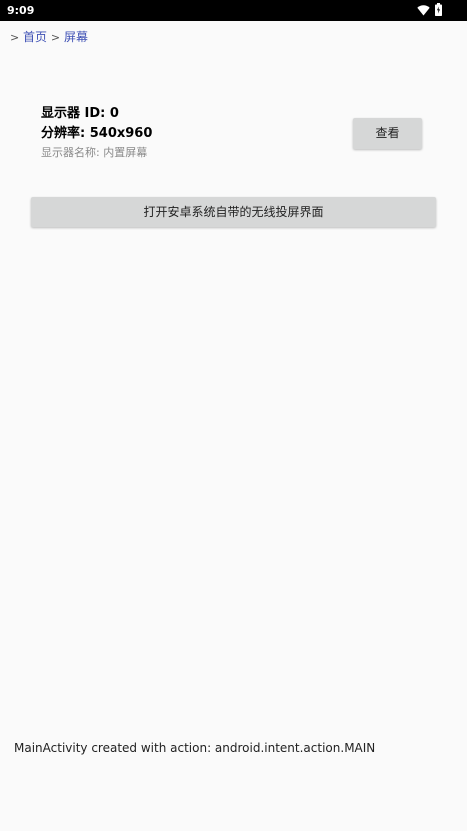  I want to click on display-id: 显示器 ID: 0, so click(80, 113).